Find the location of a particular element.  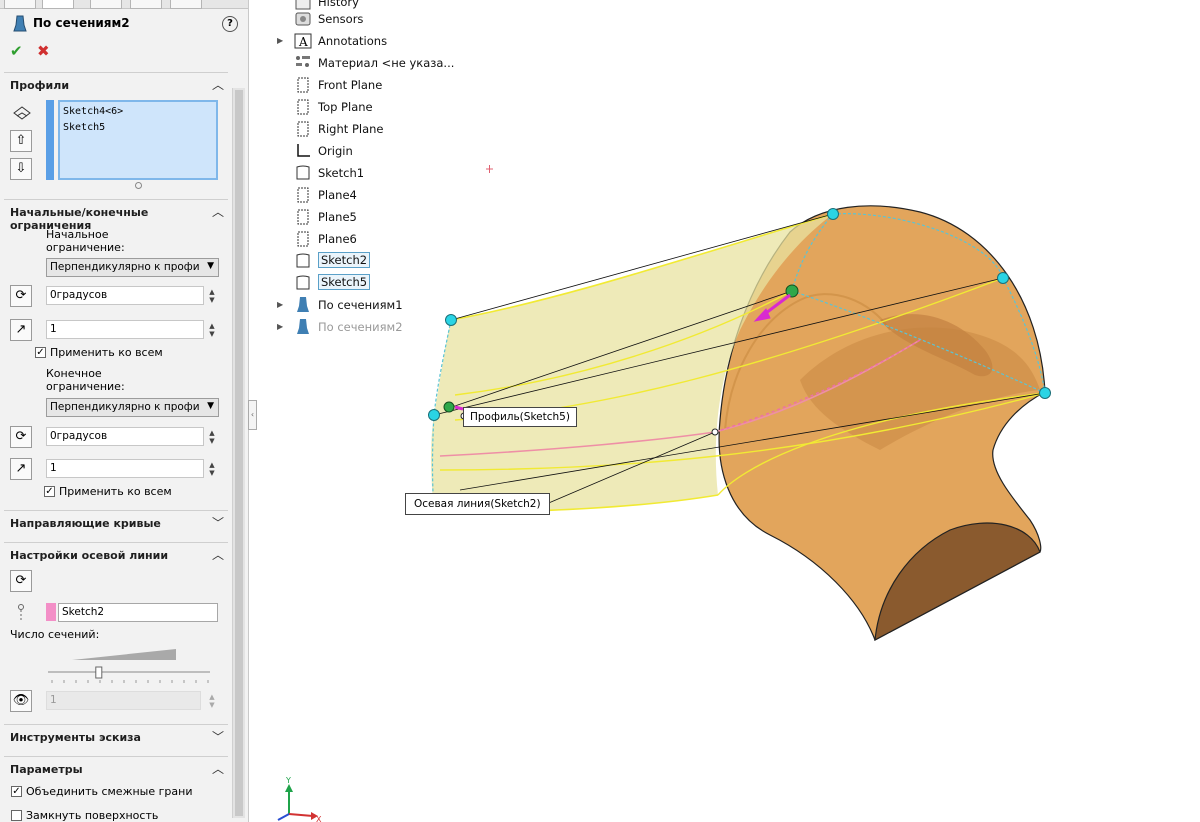

start-apply-all-checkbox: ✓ is located at coordinates (40, 352).